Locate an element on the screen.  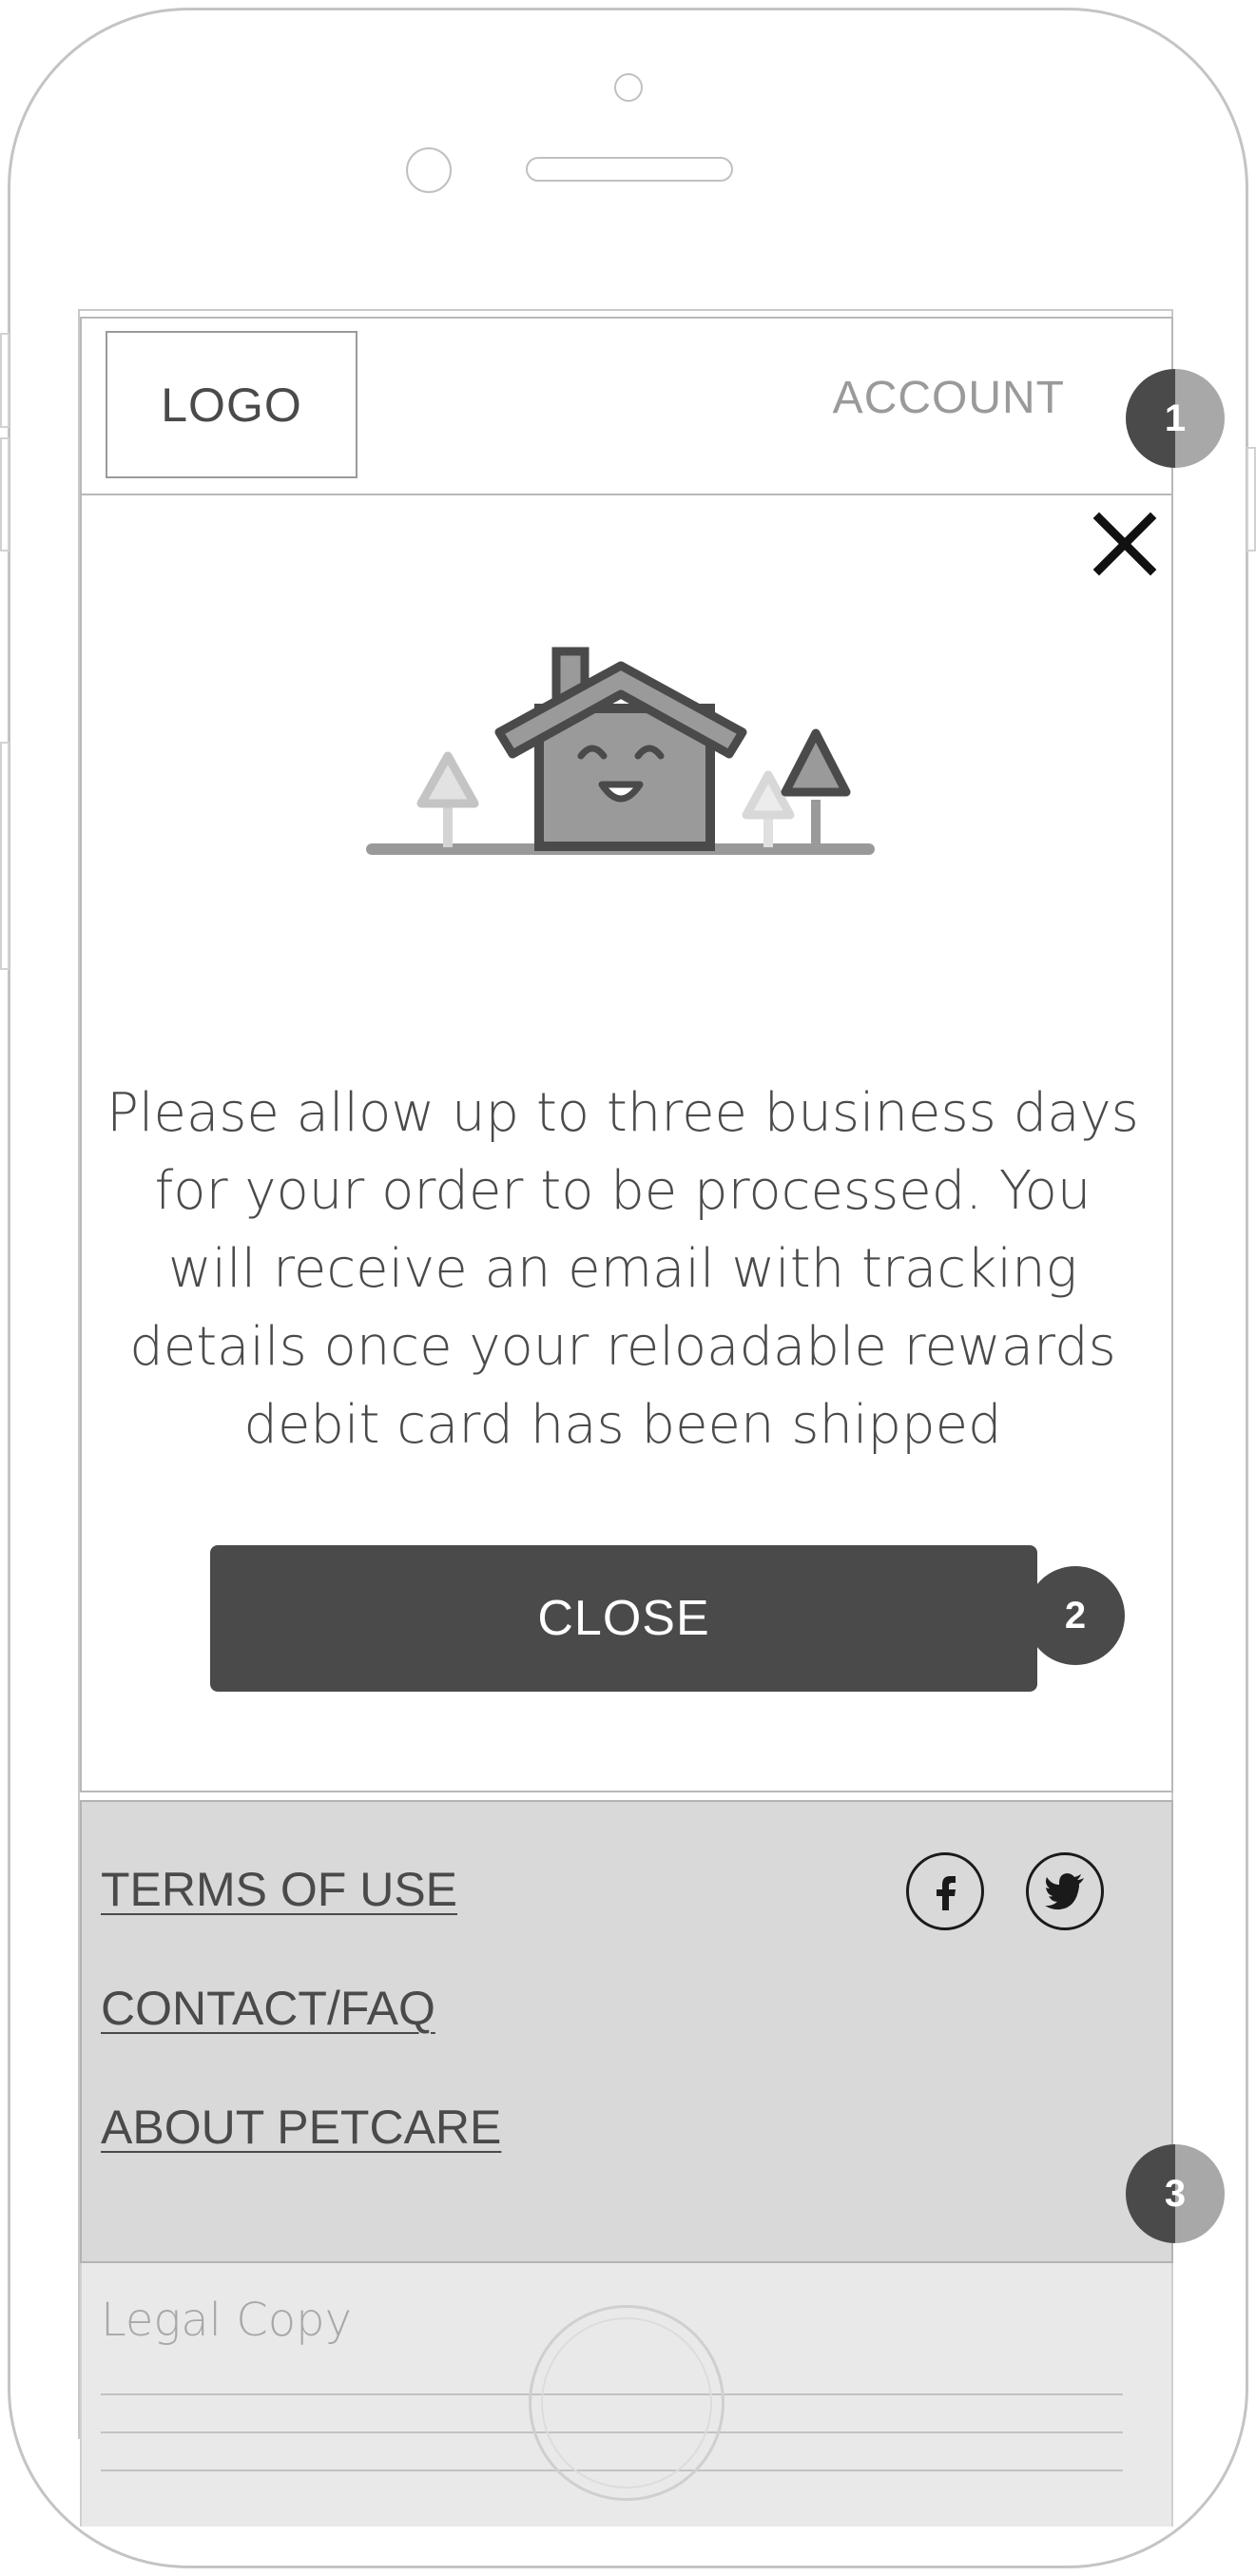
footer-link-contact: CONTACT/FAQ is located at coordinates (268, 2008).